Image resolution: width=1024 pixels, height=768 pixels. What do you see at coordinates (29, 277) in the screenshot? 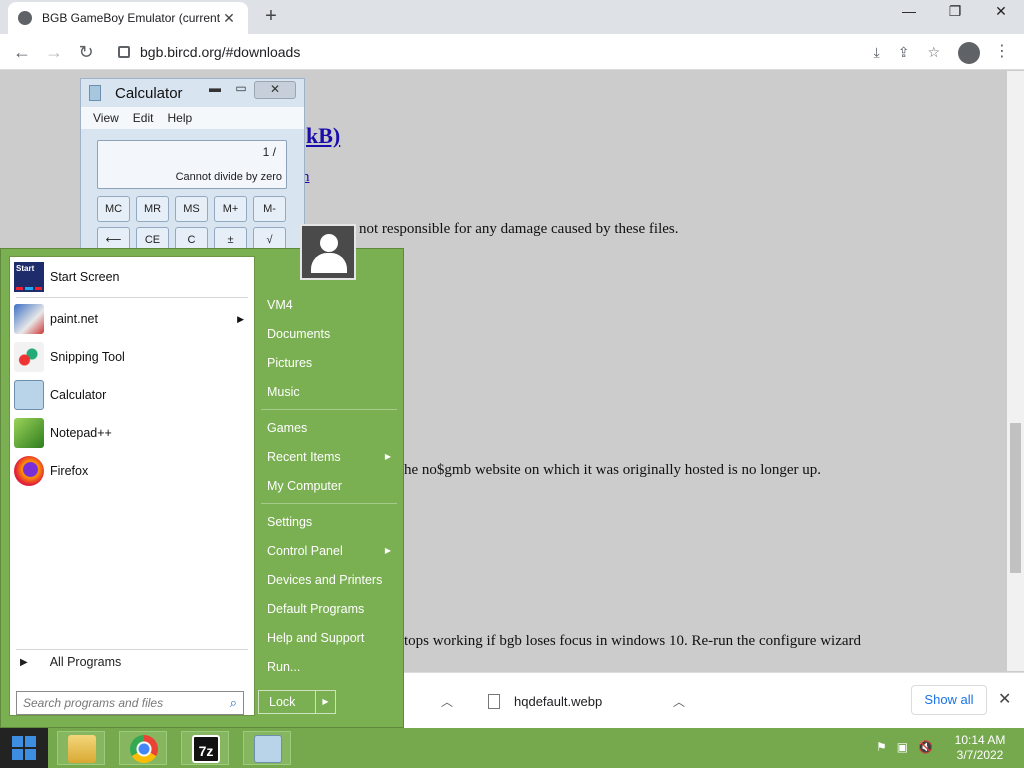
I see `start-screen-icon: Start` at bounding box center [29, 277].